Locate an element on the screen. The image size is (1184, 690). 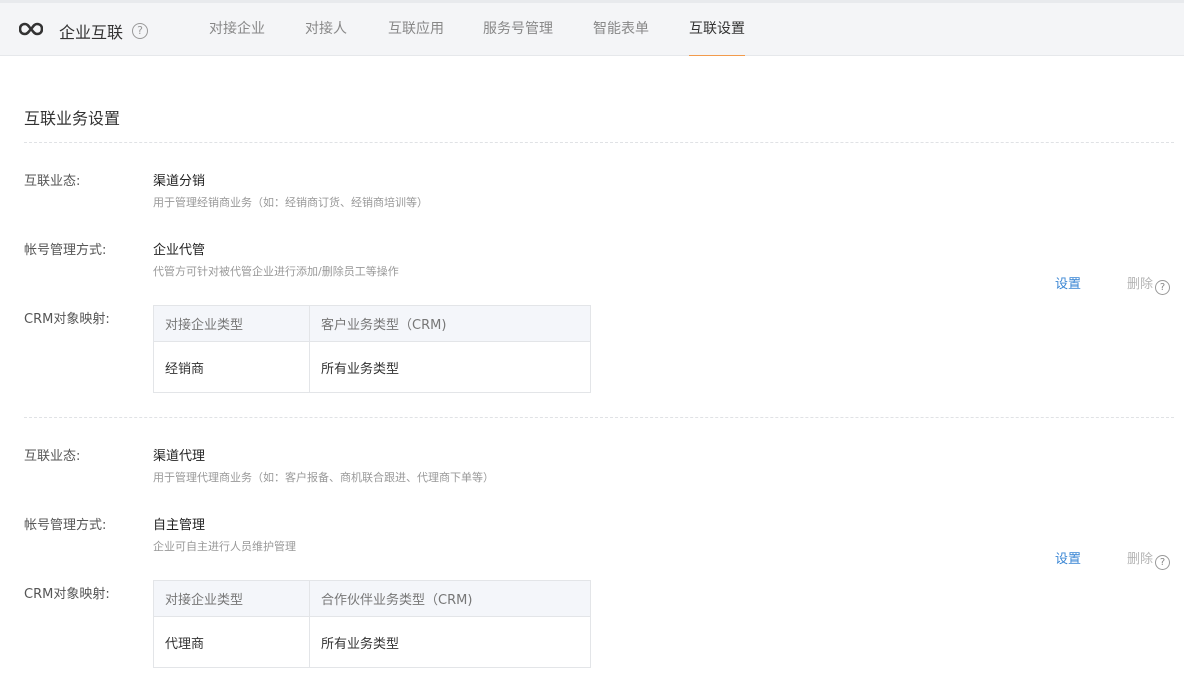
account-mode-value: 企业代管 is located at coordinates (179, 250).